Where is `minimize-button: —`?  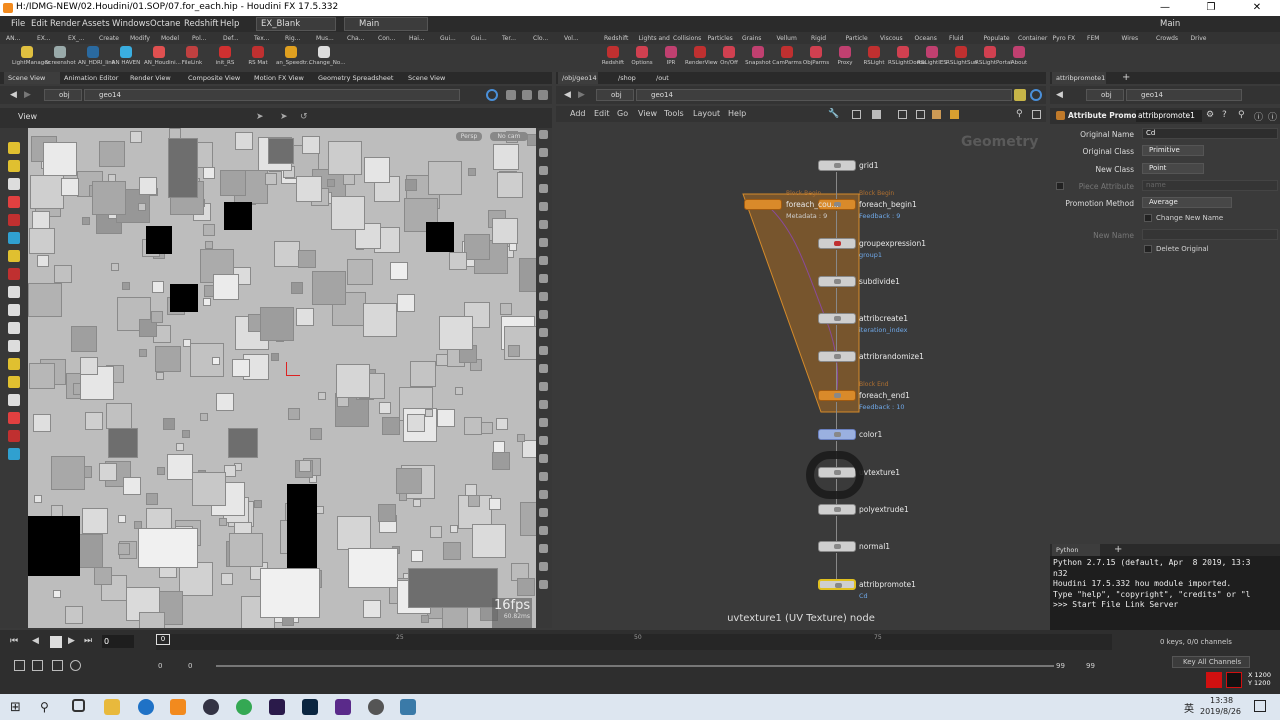
minimize-button: — is located at coordinates (1165, 8).